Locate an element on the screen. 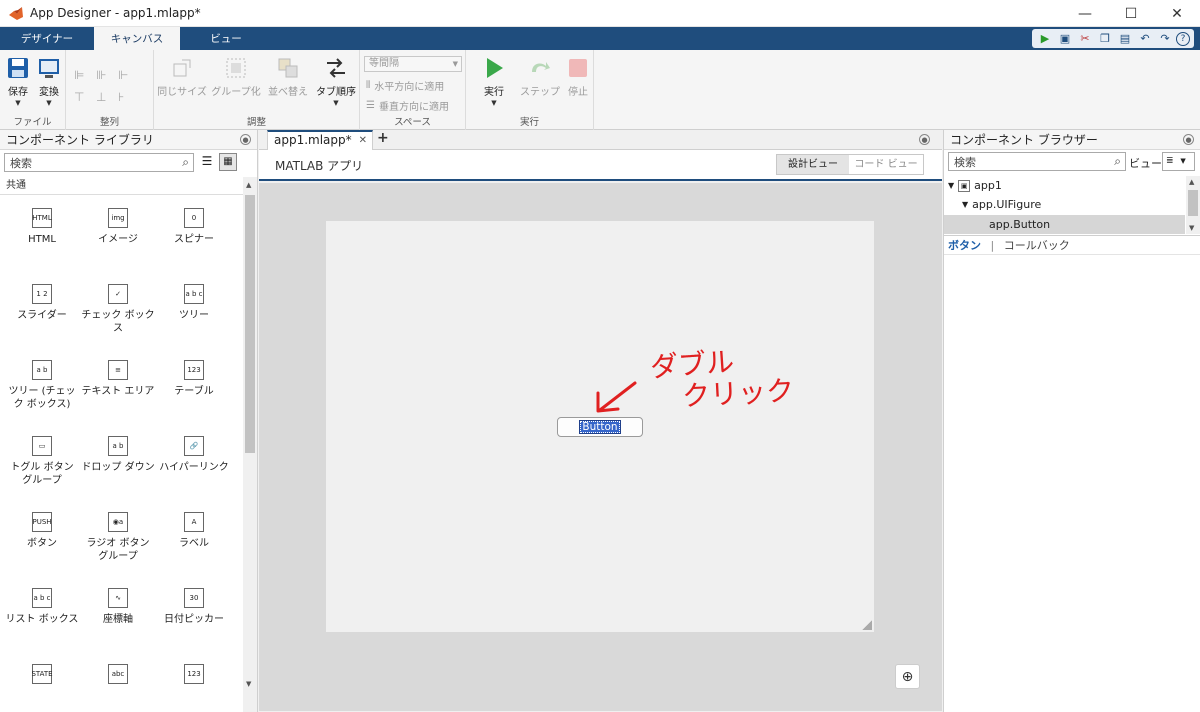 Image resolution: width=1200 pixels, height=712 pixels. library-item: 1 2 スライダー is located at coordinates (42, 303).